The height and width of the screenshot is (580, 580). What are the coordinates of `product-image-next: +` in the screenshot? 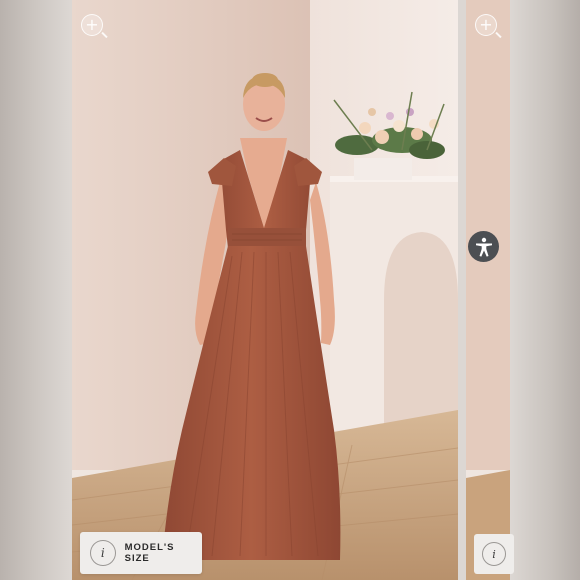 It's located at (488, 290).